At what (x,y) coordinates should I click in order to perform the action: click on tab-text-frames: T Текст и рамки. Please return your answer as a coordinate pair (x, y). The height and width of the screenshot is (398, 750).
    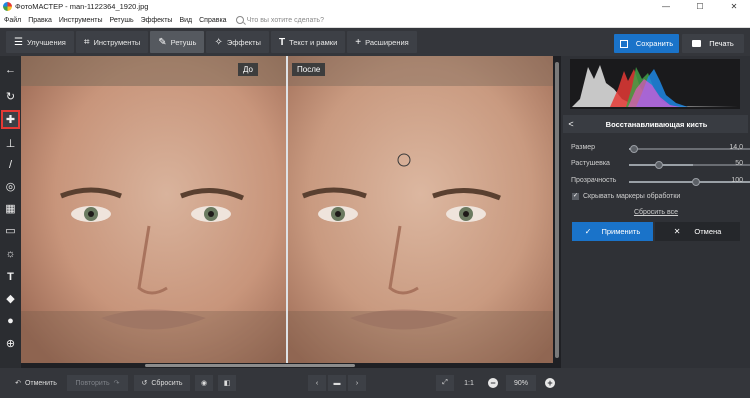
    Looking at the image, I should click on (308, 42).